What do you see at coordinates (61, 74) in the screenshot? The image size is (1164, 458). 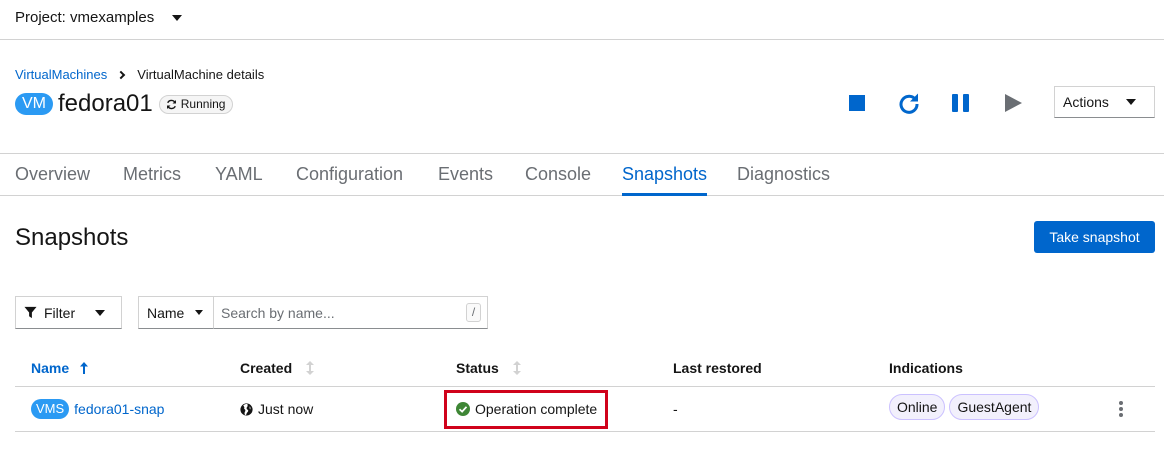 I see `breadcrumb-virtualmachines-link: VirtualMachines` at bounding box center [61, 74].